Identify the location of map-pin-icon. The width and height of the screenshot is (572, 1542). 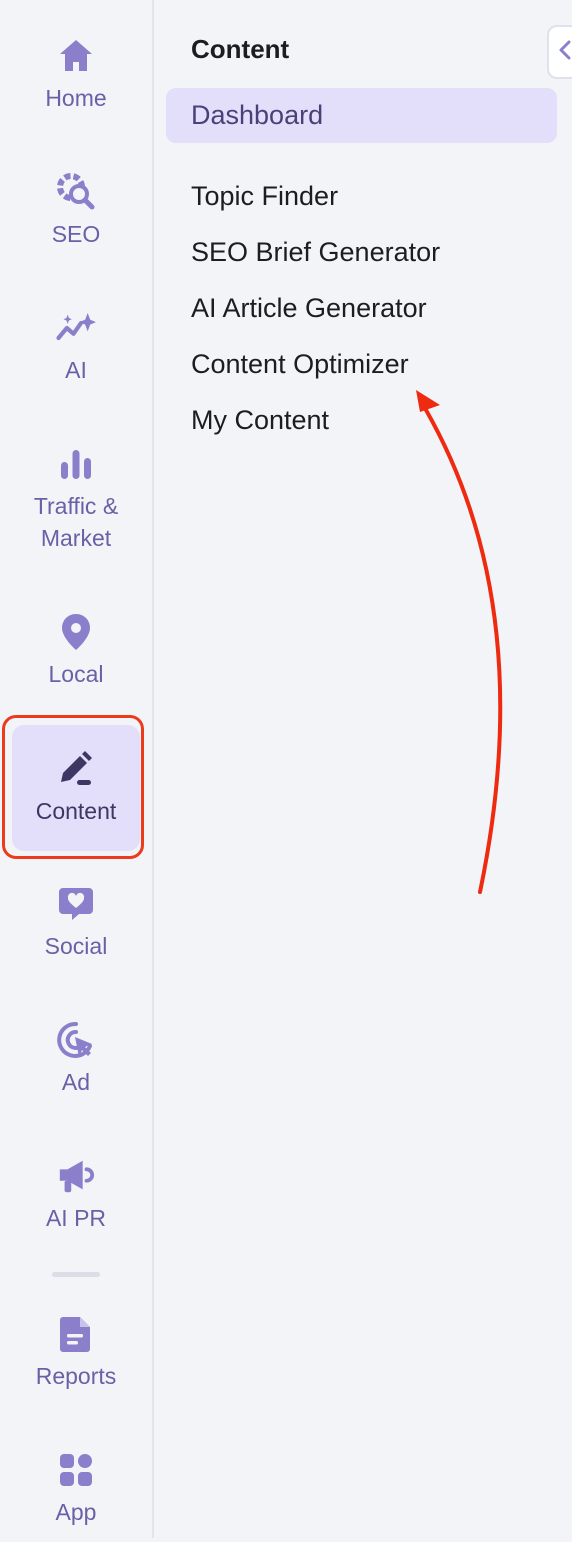
(76, 632).